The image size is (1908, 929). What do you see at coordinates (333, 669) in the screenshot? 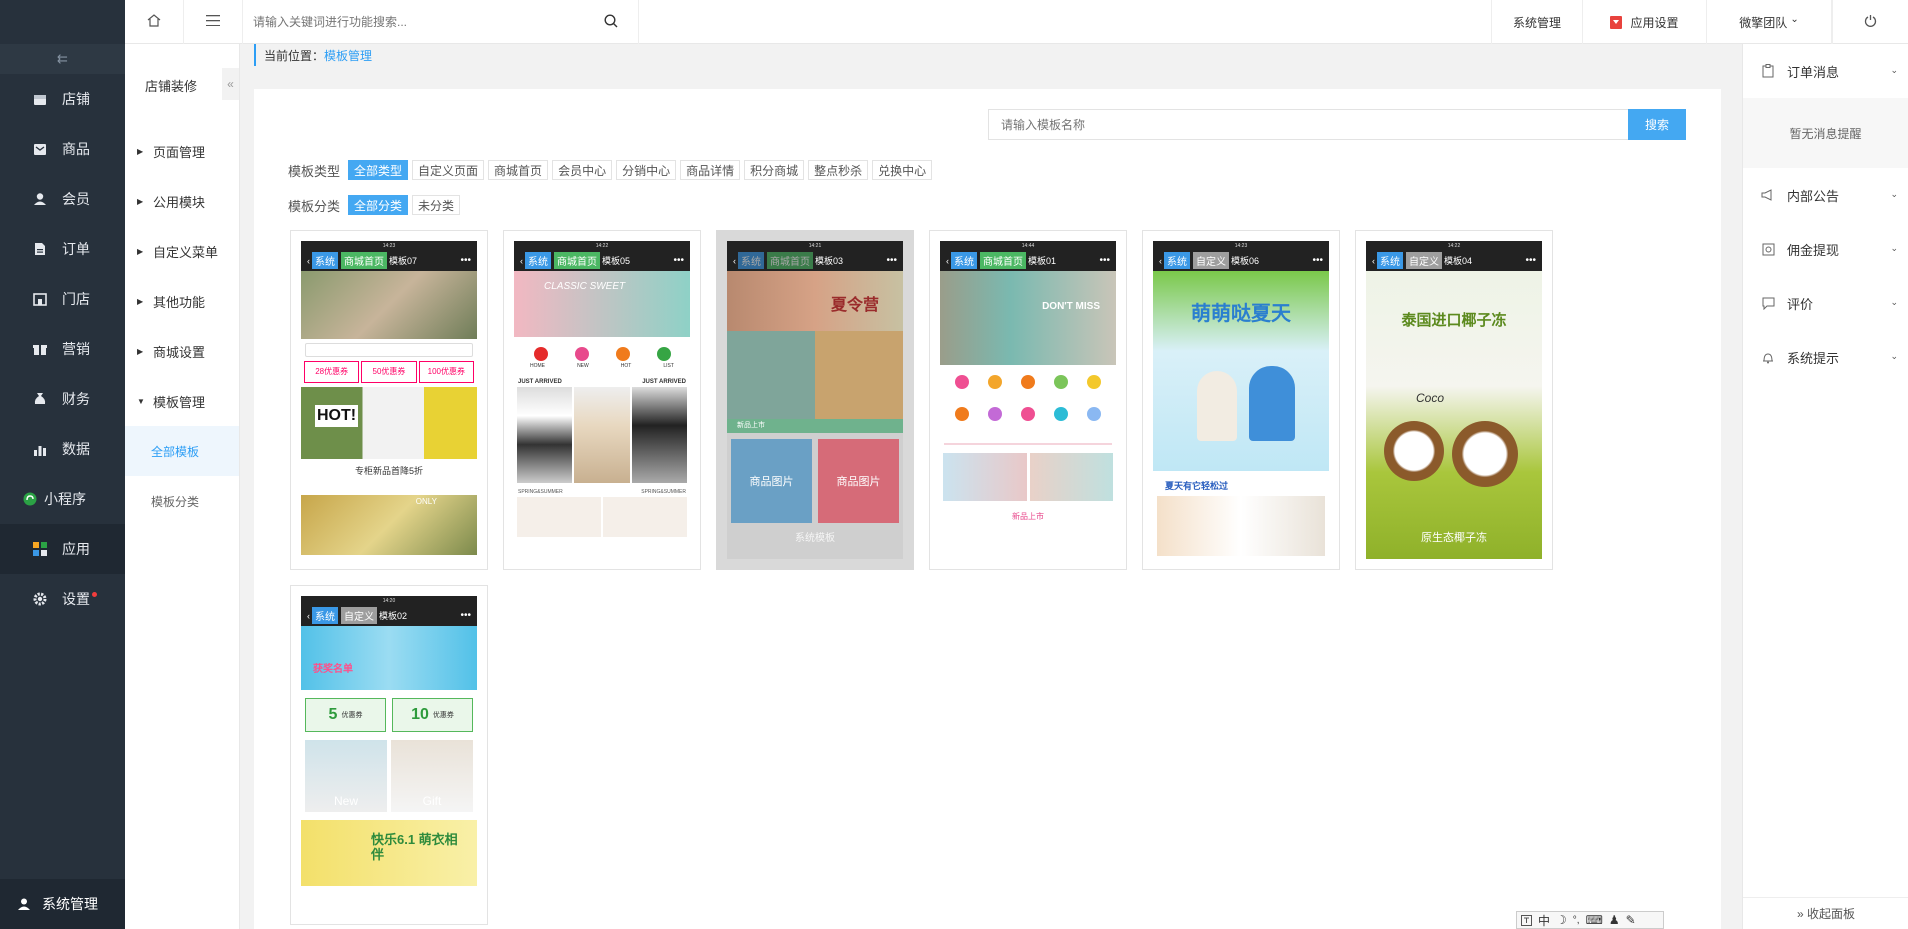
I see `hero-title: 获奖名单` at bounding box center [333, 669].